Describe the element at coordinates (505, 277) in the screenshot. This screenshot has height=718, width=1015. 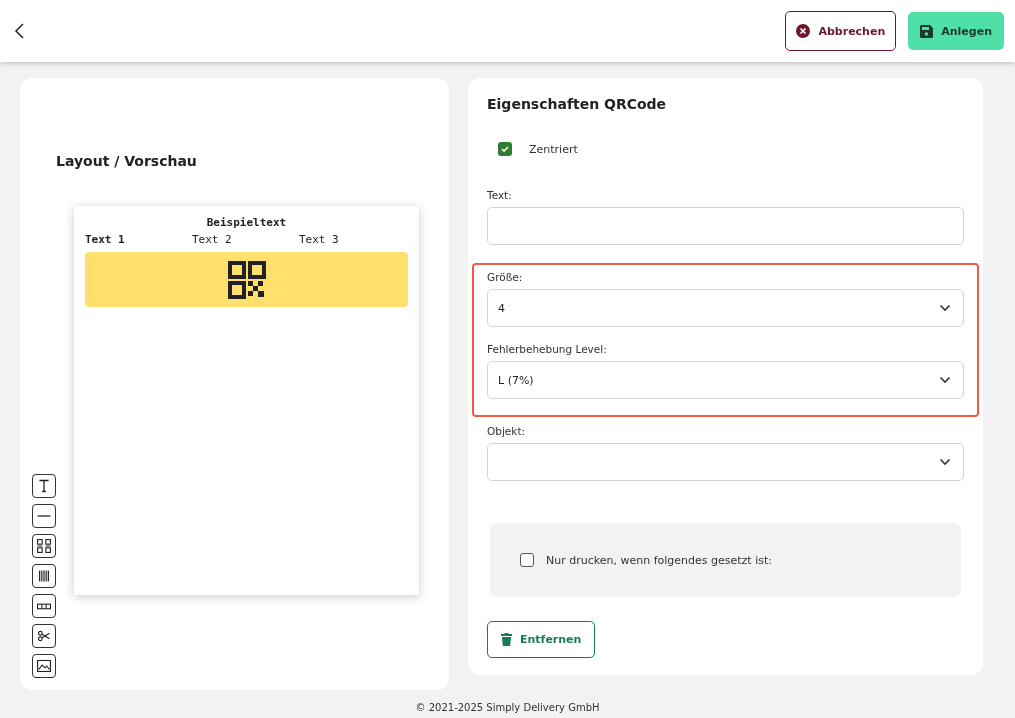
I see `field-label: Größe:` at that location.